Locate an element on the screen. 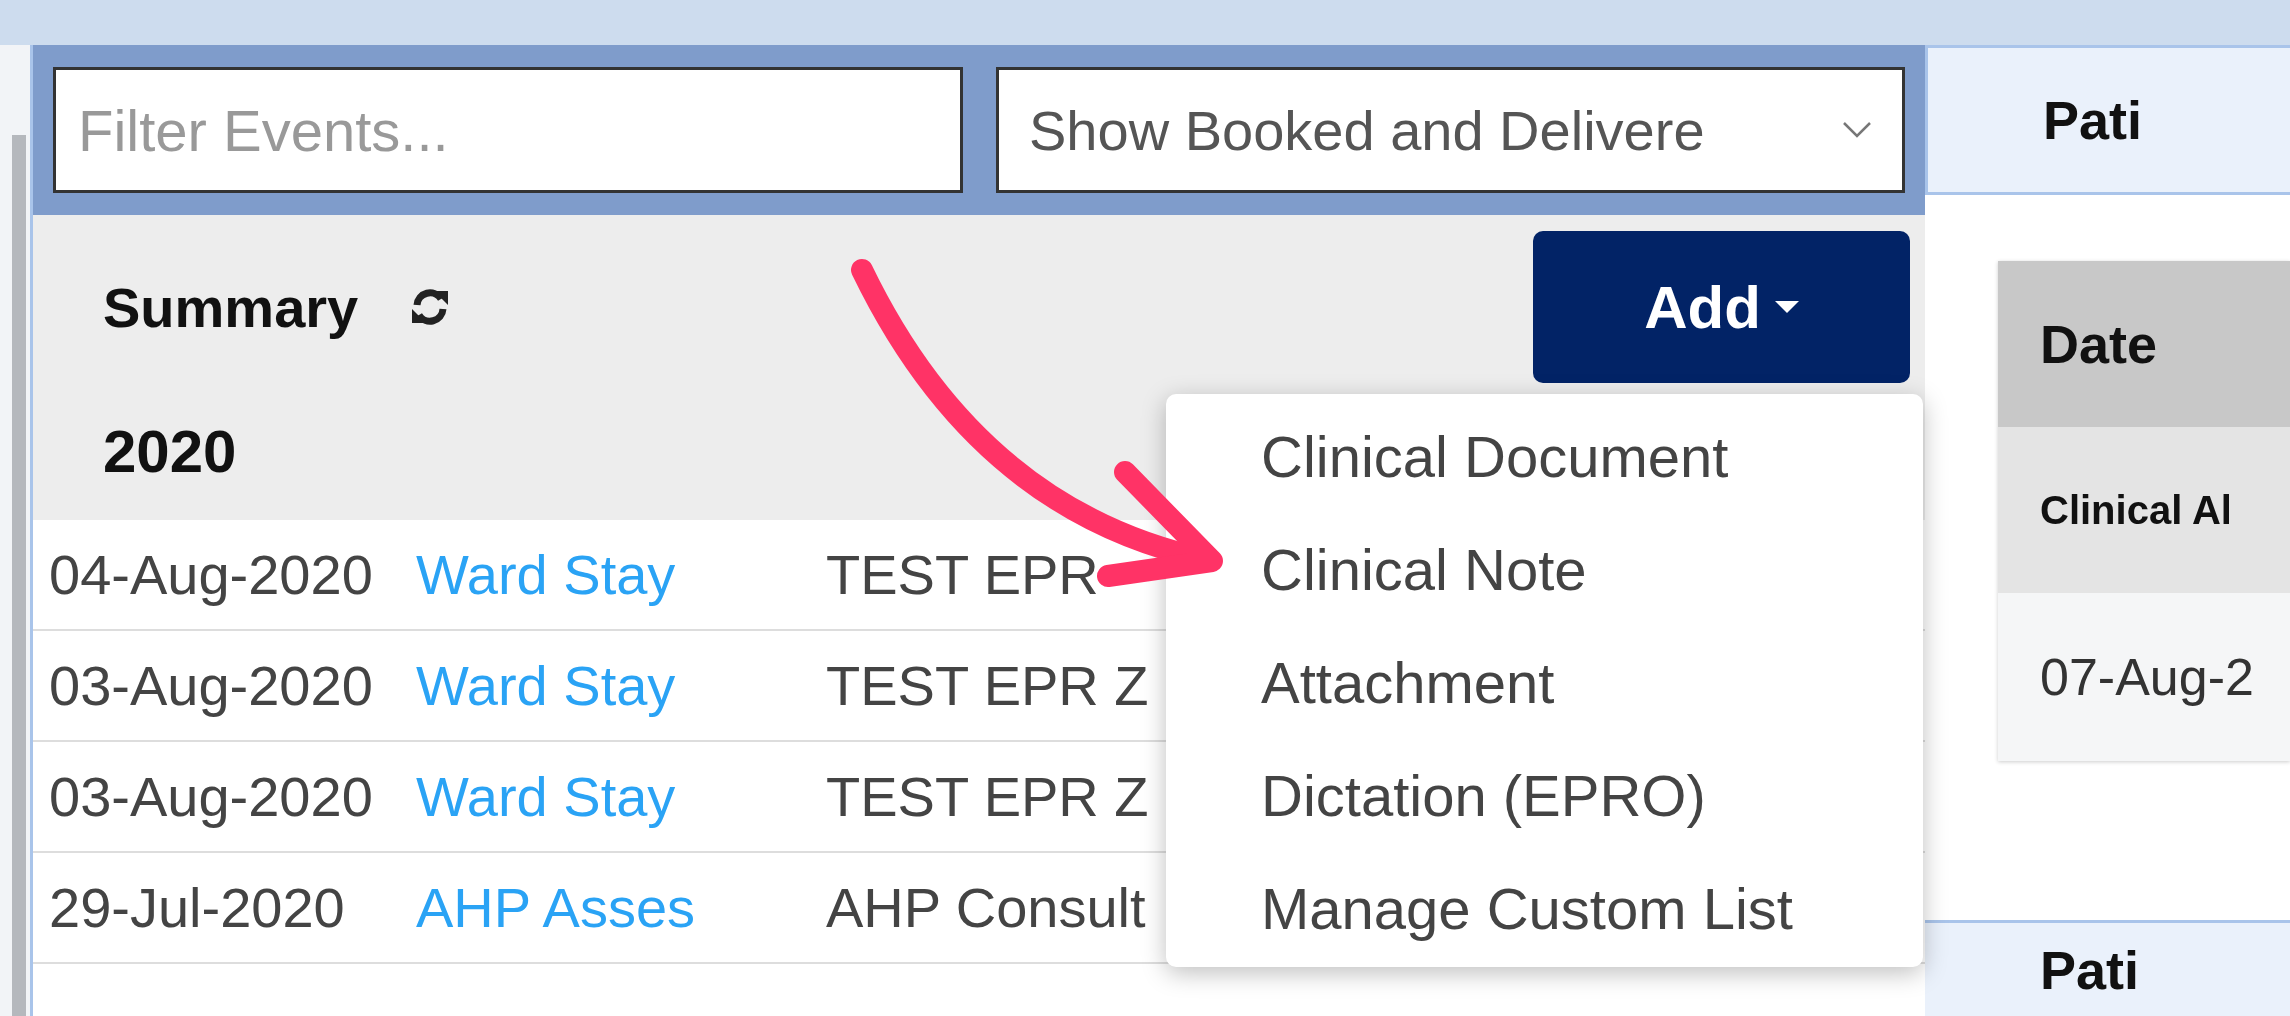 This screenshot has width=2290, height=1016. view-select: Show Booked and Delivere is located at coordinates (1450, 130).